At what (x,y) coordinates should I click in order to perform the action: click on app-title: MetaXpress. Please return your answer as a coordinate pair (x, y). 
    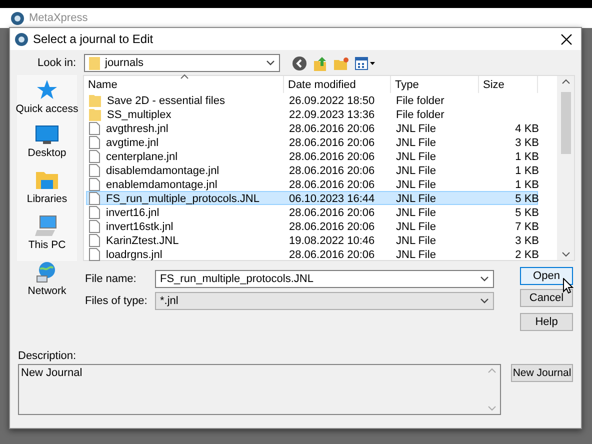
    Looking at the image, I should click on (58, 18).